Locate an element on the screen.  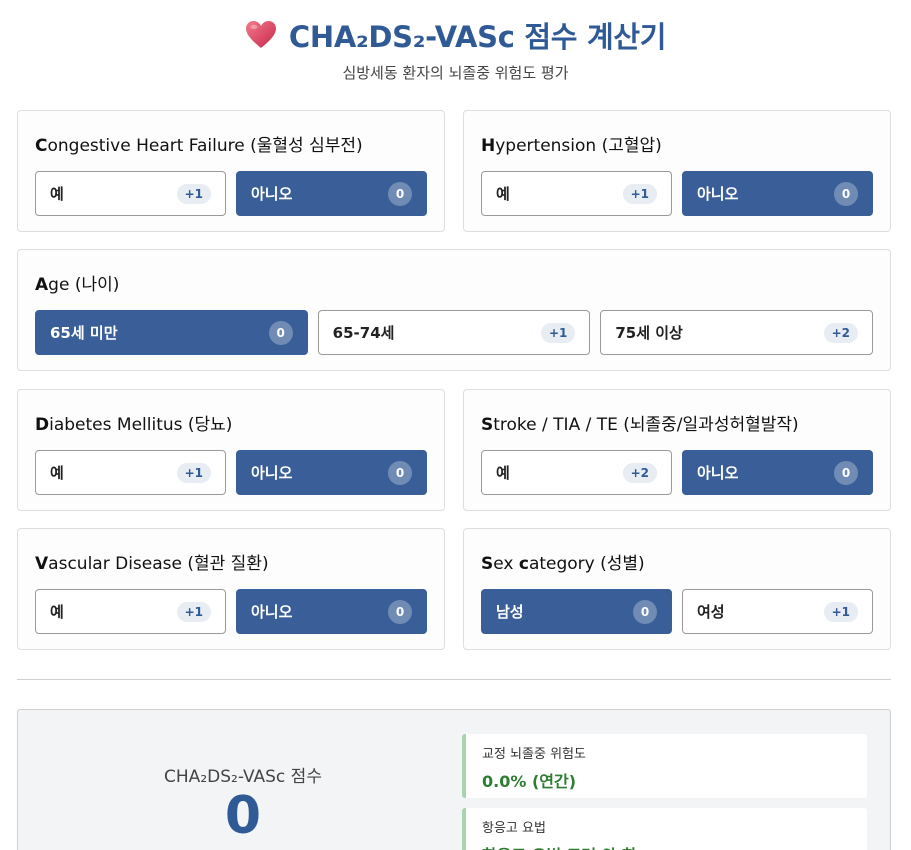
section-divider is located at coordinates (454, 679).